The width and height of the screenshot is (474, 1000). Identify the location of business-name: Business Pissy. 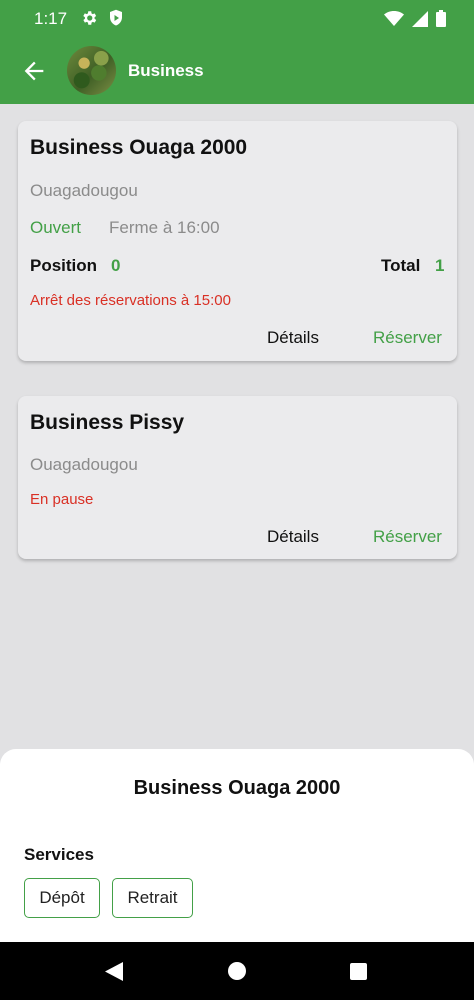
(107, 422).